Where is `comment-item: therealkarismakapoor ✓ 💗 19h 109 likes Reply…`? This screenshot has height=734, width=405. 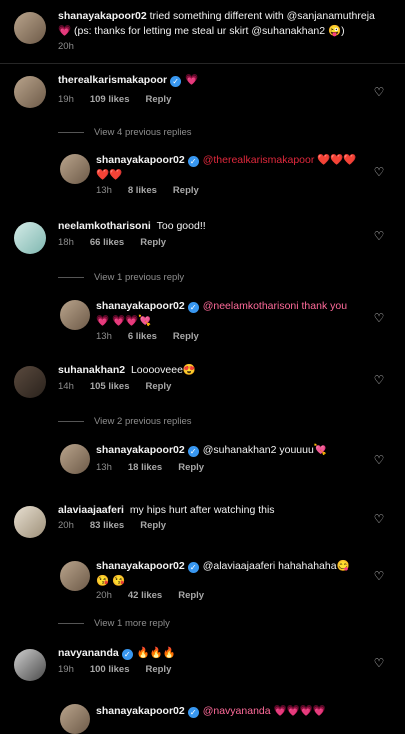 comment-item: therealkarismakapoor ✓ 💗 19h 109 likes Reply… is located at coordinates (202, 92).